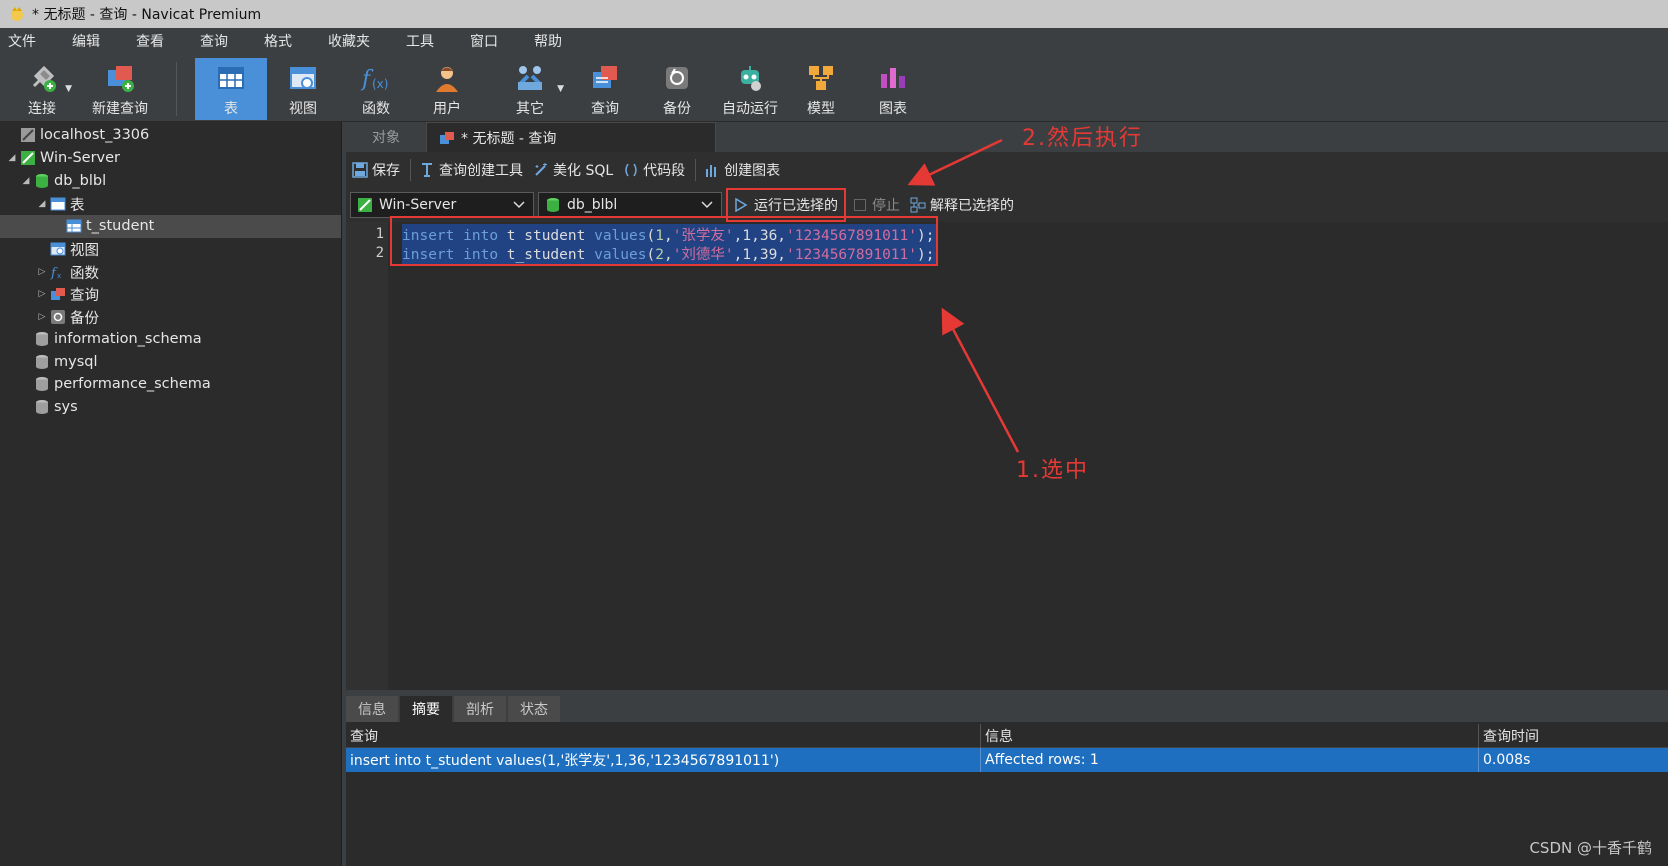 Image resolution: width=1668 pixels, height=866 pixels. What do you see at coordinates (170, 362) in the screenshot?
I see `tree-item-mysql: mysql` at bounding box center [170, 362].